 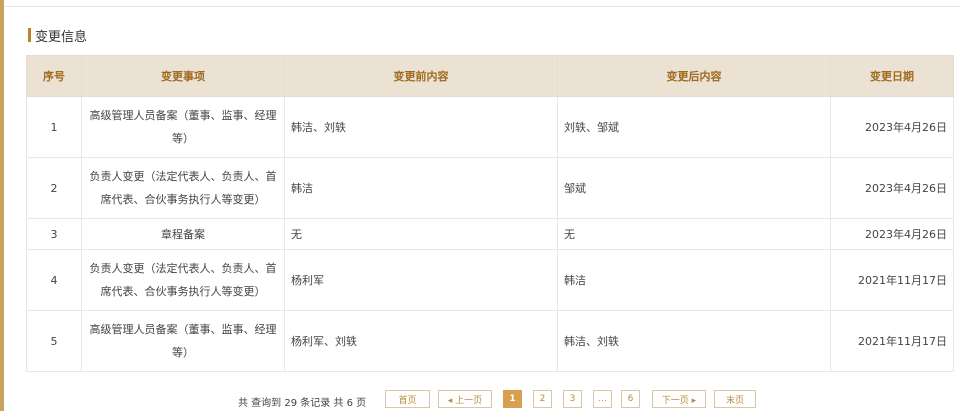 I want to click on page-button-6: 6, so click(x=630, y=399).